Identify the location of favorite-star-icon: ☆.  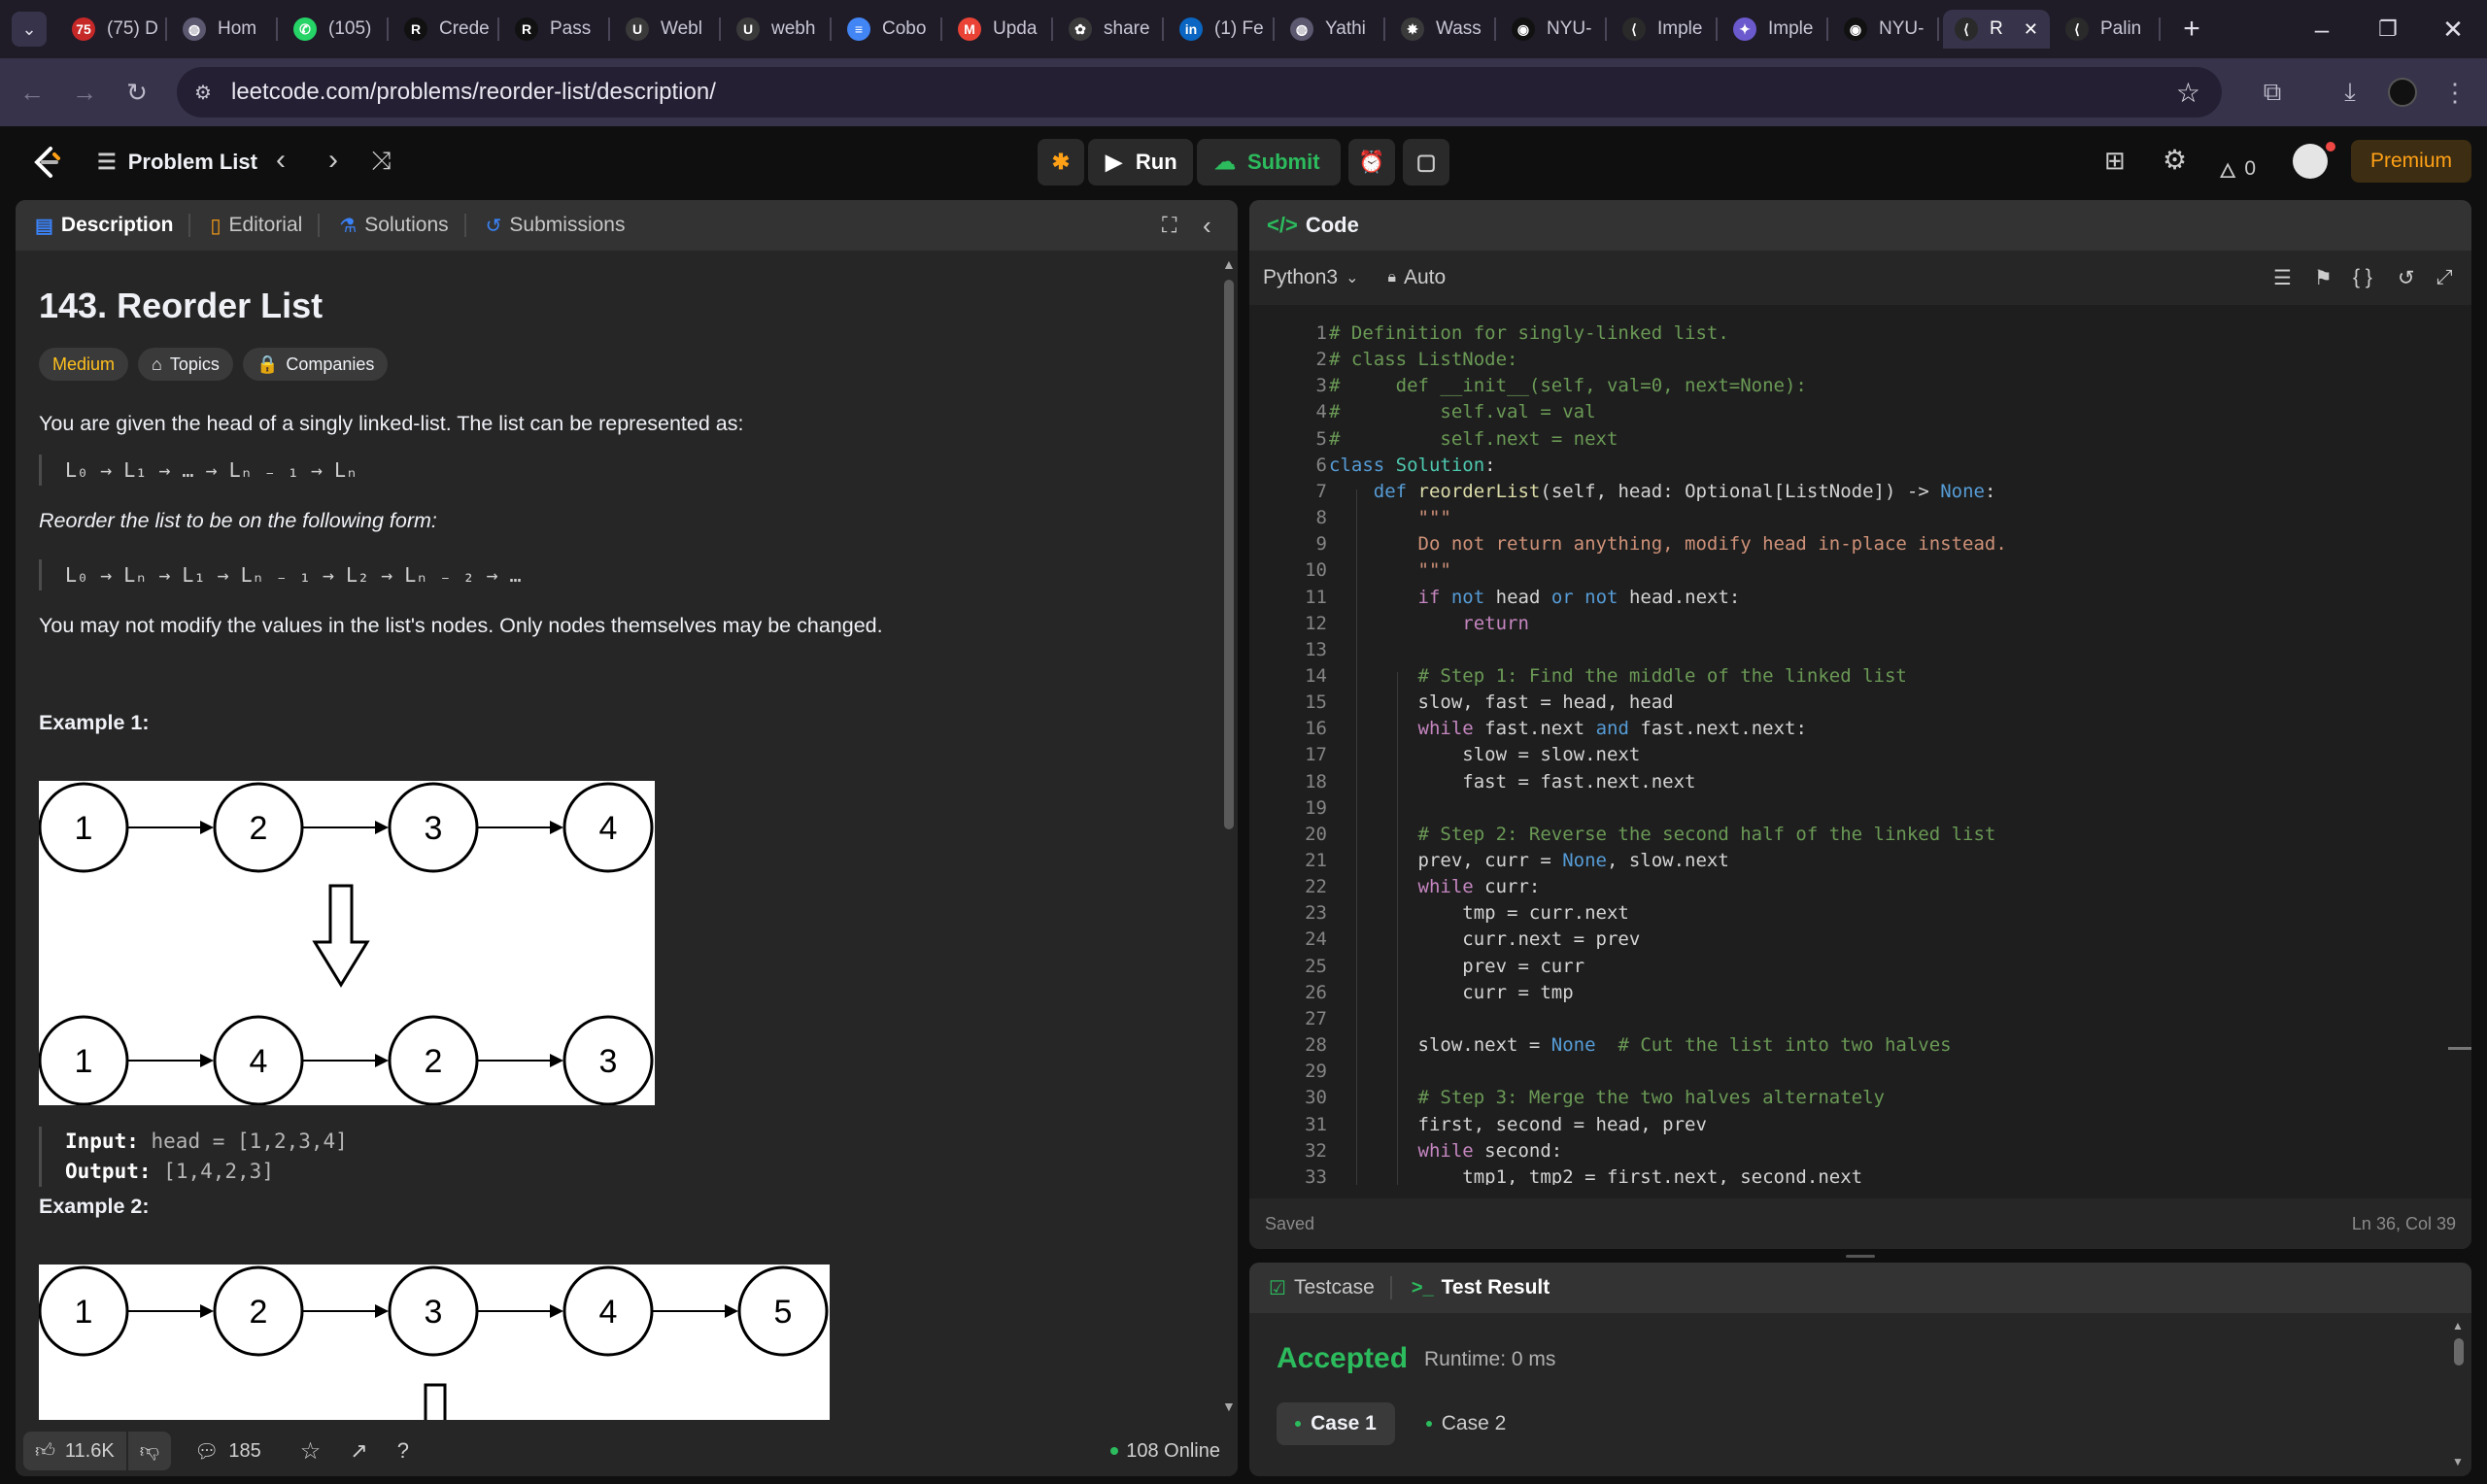
(311, 1452).